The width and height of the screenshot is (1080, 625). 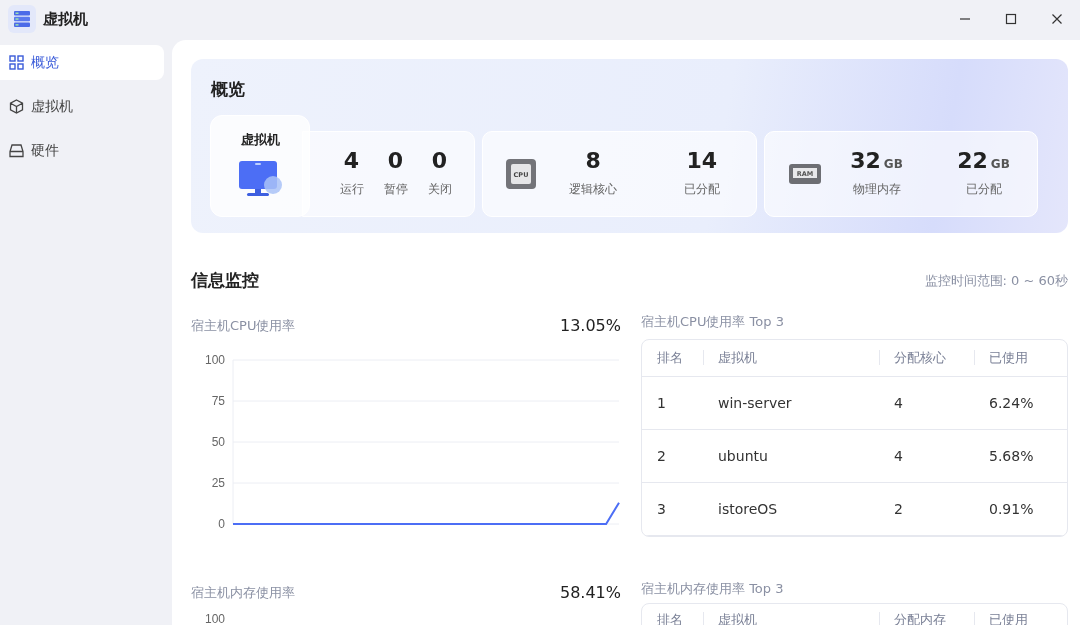 I want to click on window-title: 虚拟机, so click(x=65, y=19).